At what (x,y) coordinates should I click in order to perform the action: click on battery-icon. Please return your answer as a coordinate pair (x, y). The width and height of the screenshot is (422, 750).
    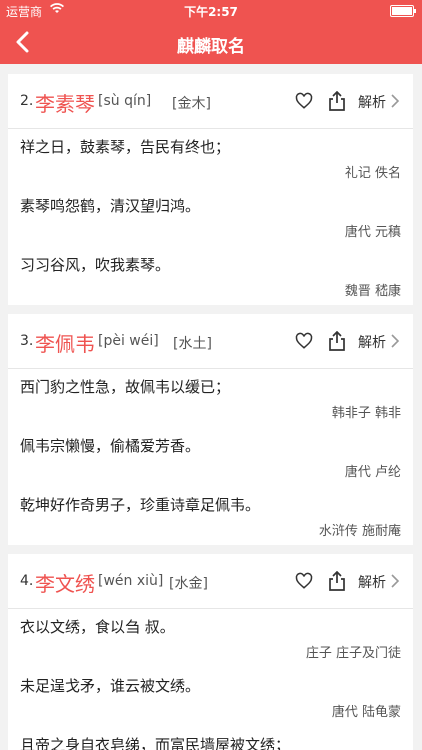
    Looking at the image, I should click on (403, 11).